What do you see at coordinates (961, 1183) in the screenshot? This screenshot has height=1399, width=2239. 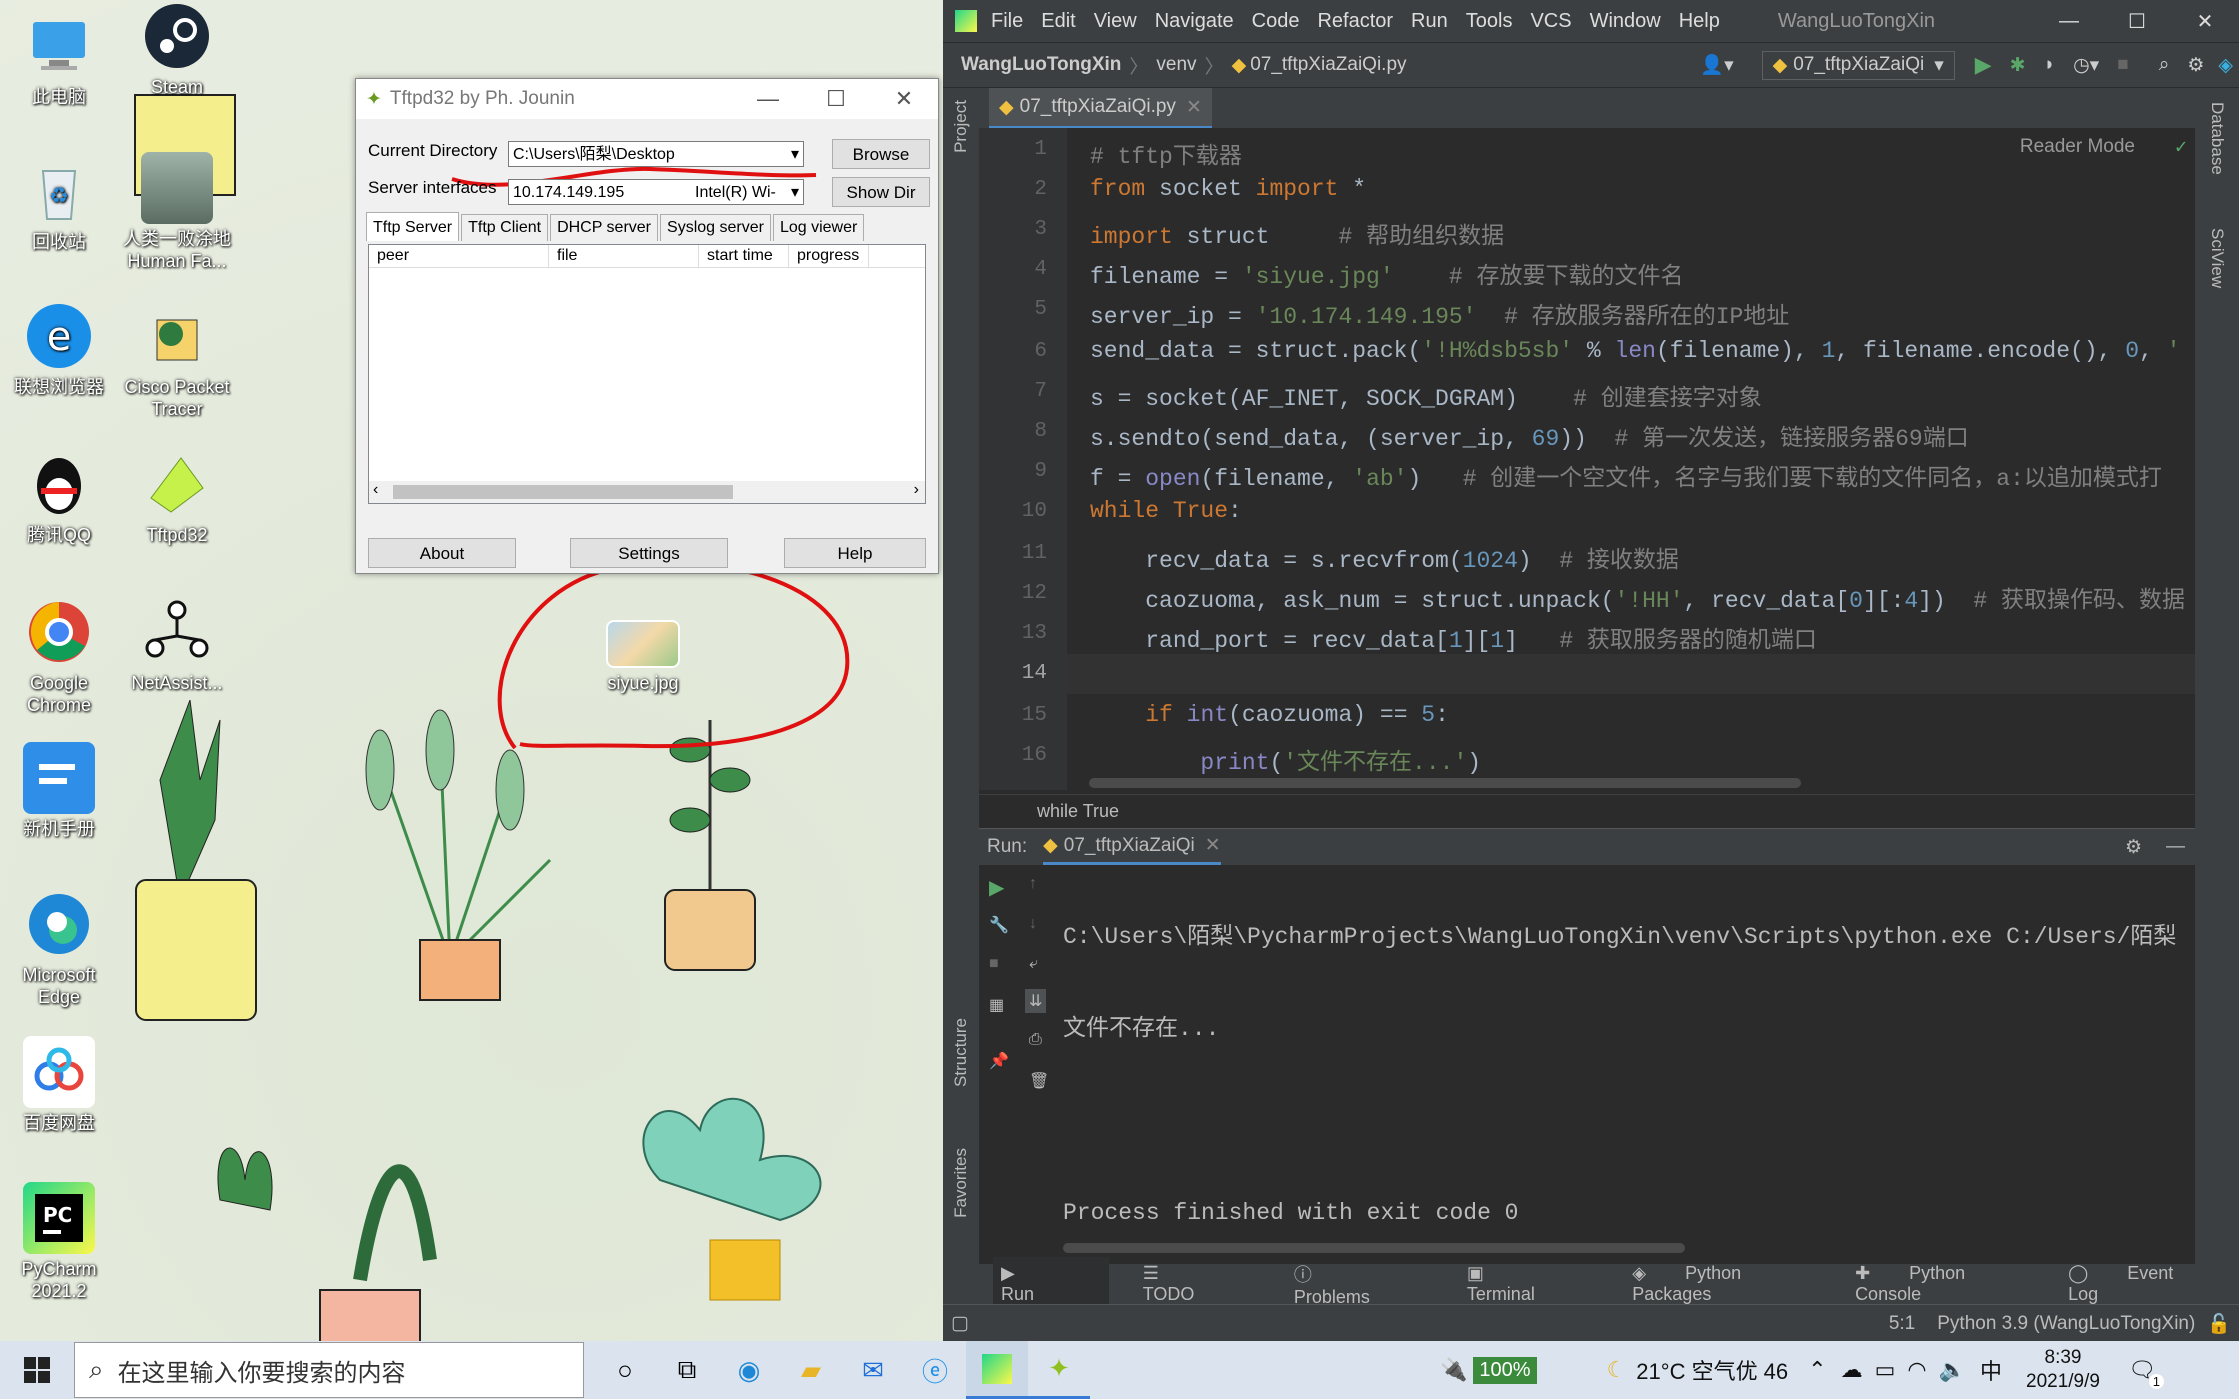 I see `favorites-tool-button: Favorites` at bounding box center [961, 1183].